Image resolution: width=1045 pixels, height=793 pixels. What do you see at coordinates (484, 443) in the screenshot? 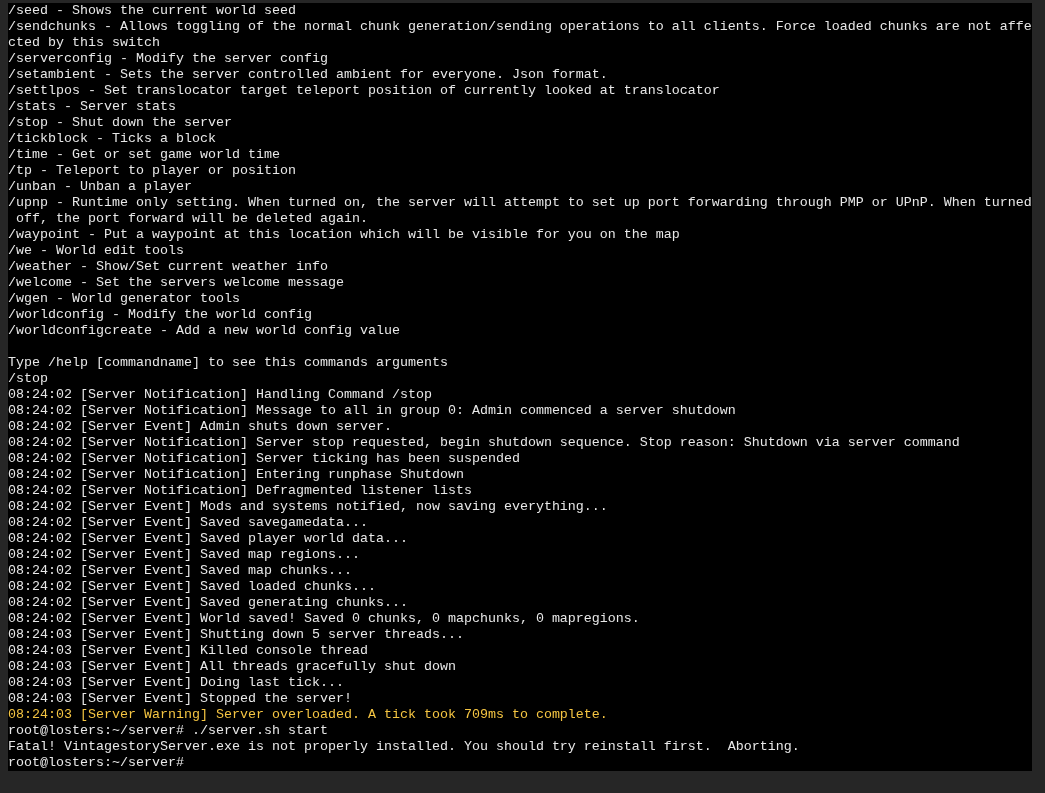
I see `console-line: 08:24:02 [Server Notification] Server stop requested, begin shutdown sequence. Stop reason: Shutdown via server command` at bounding box center [484, 443].